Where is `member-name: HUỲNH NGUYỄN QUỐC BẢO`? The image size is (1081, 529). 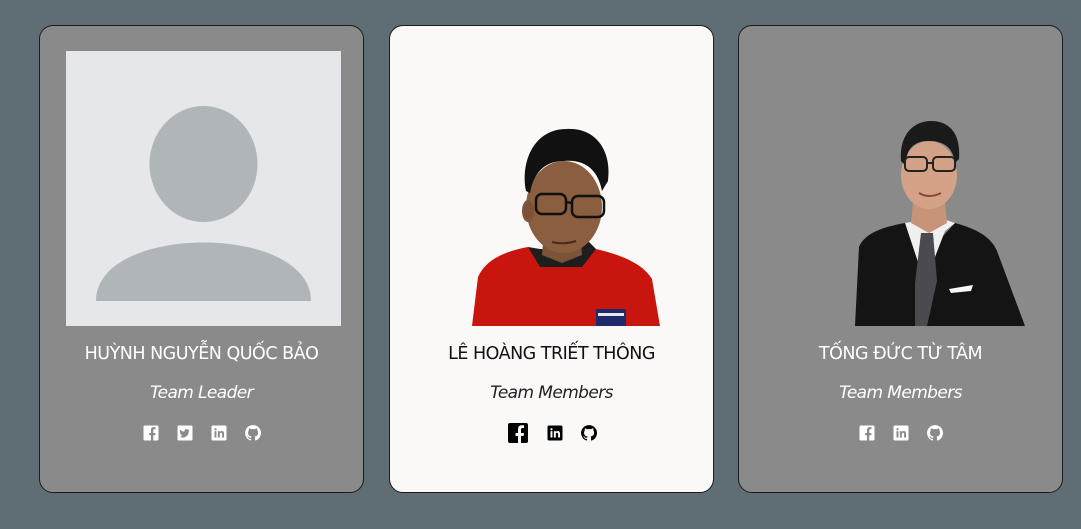 member-name: HUỲNH NGUYỄN QUỐC BẢO is located at coordinates (201, 354).